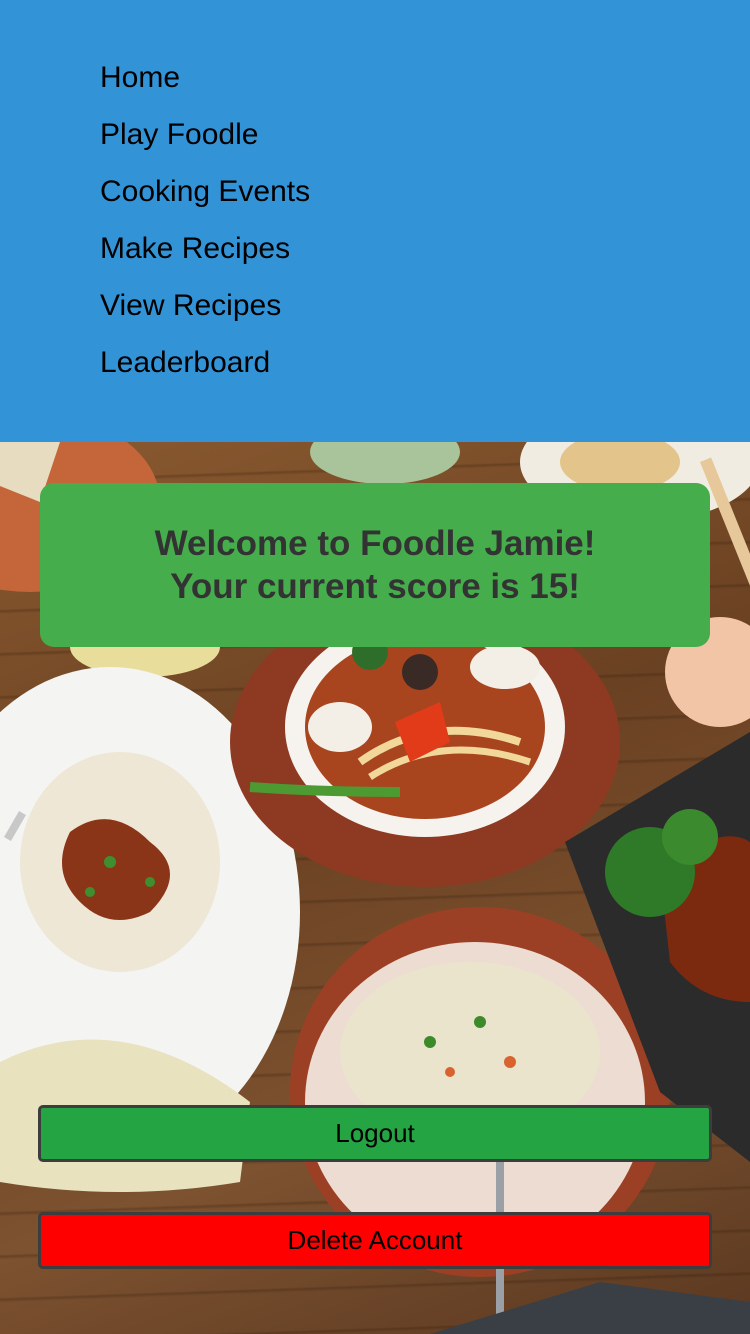 This screenshot has width=750, height=1334. What do you see at coordinates (375, 543) in the screenshot?
I see `welcome-message: Welcome to Foodle Jamie!` at bounding box center [375, 543].